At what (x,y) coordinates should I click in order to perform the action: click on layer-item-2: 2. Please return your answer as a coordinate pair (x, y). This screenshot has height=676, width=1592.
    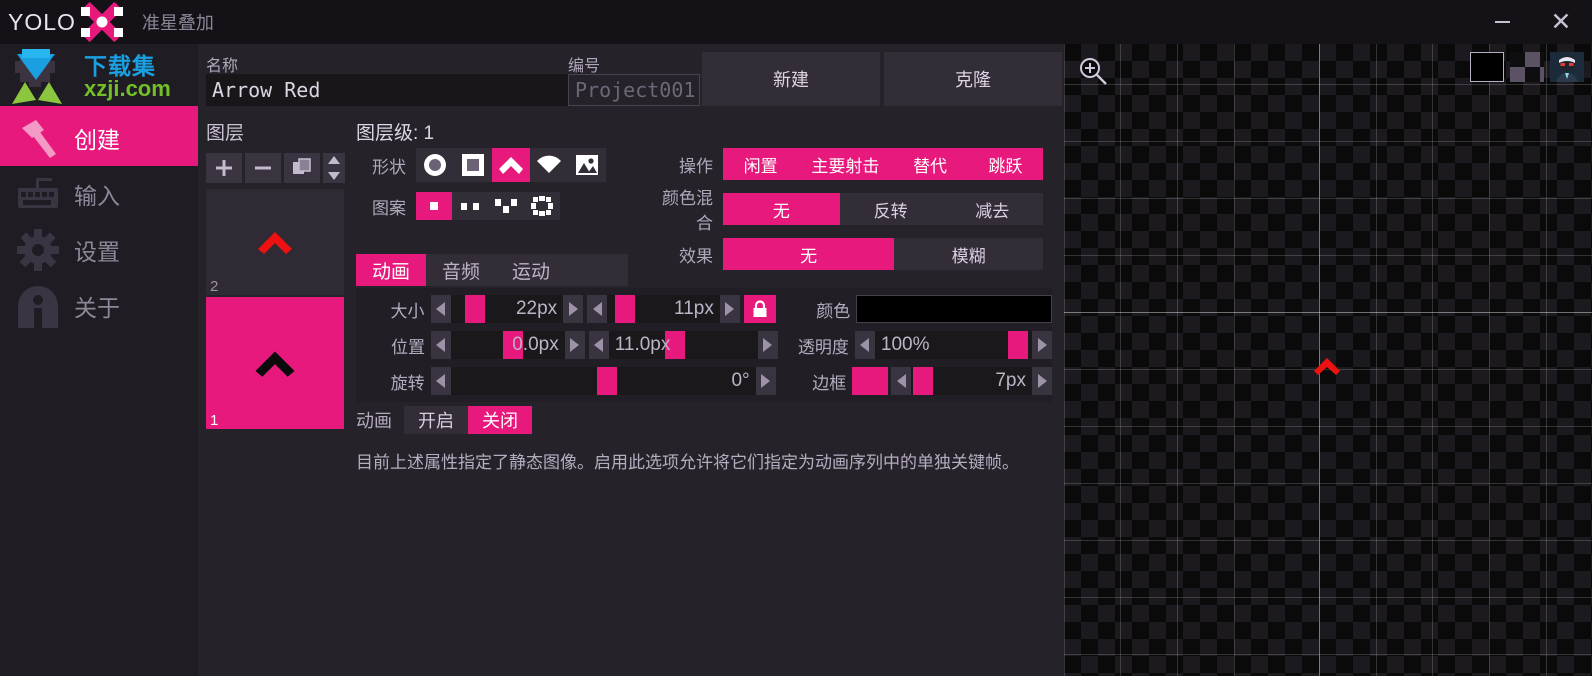
    Looking at the image, I should click on (275, 242).